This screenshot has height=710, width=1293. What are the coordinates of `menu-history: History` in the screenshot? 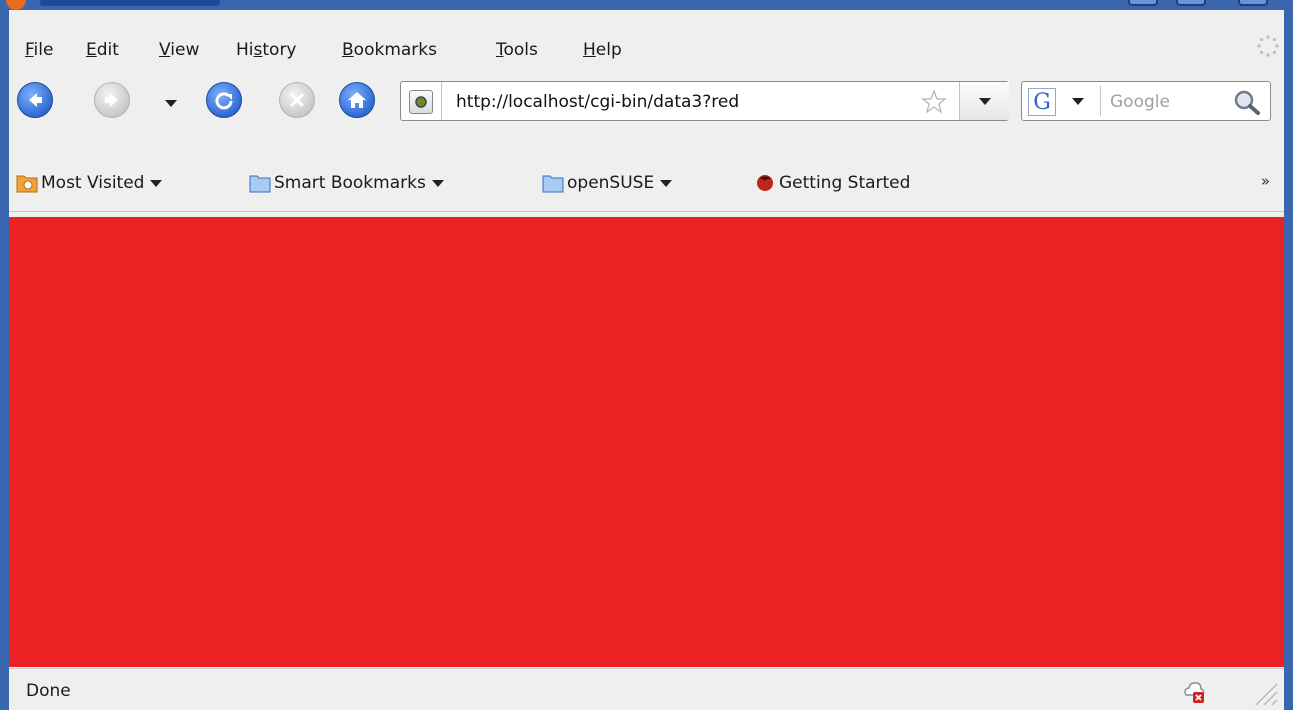 It's located at (266, 50).